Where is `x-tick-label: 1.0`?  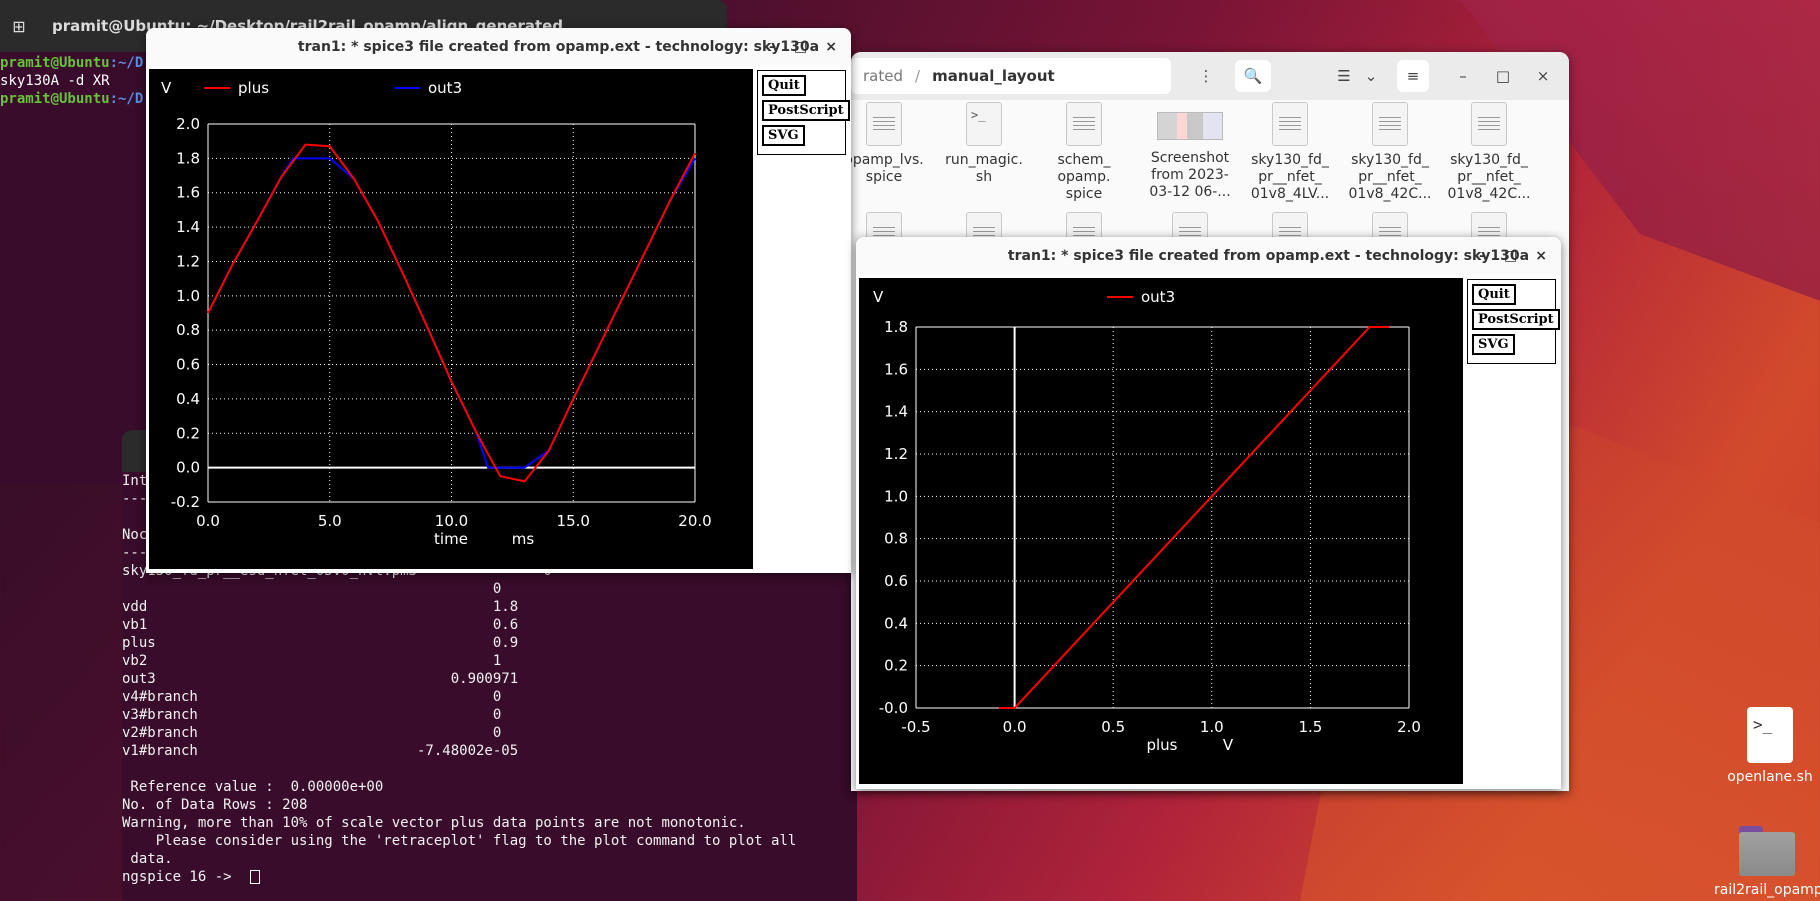
x-tick-label: 1.0 is located at coordinates (1212, 727).